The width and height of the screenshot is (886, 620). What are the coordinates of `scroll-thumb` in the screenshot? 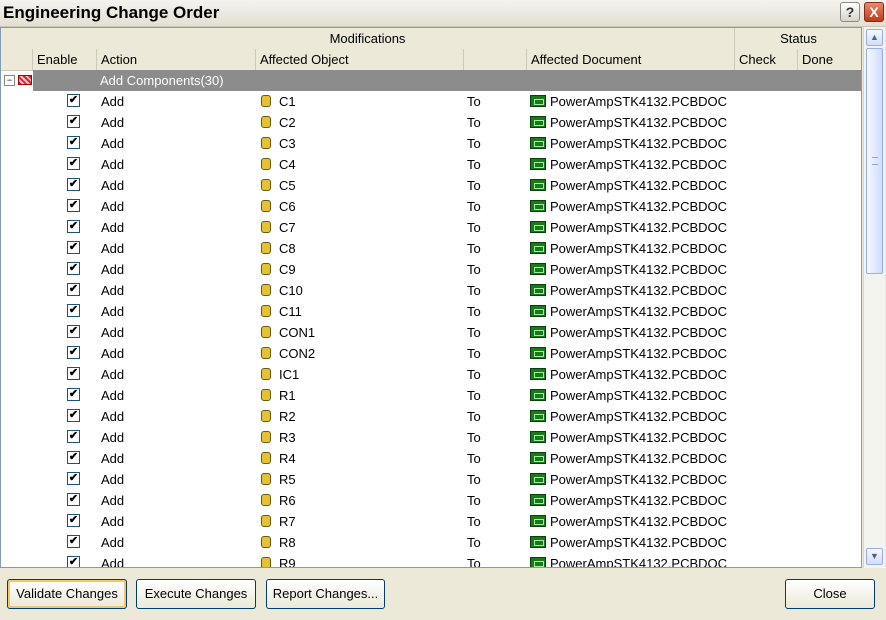 It's located at (874, 161).